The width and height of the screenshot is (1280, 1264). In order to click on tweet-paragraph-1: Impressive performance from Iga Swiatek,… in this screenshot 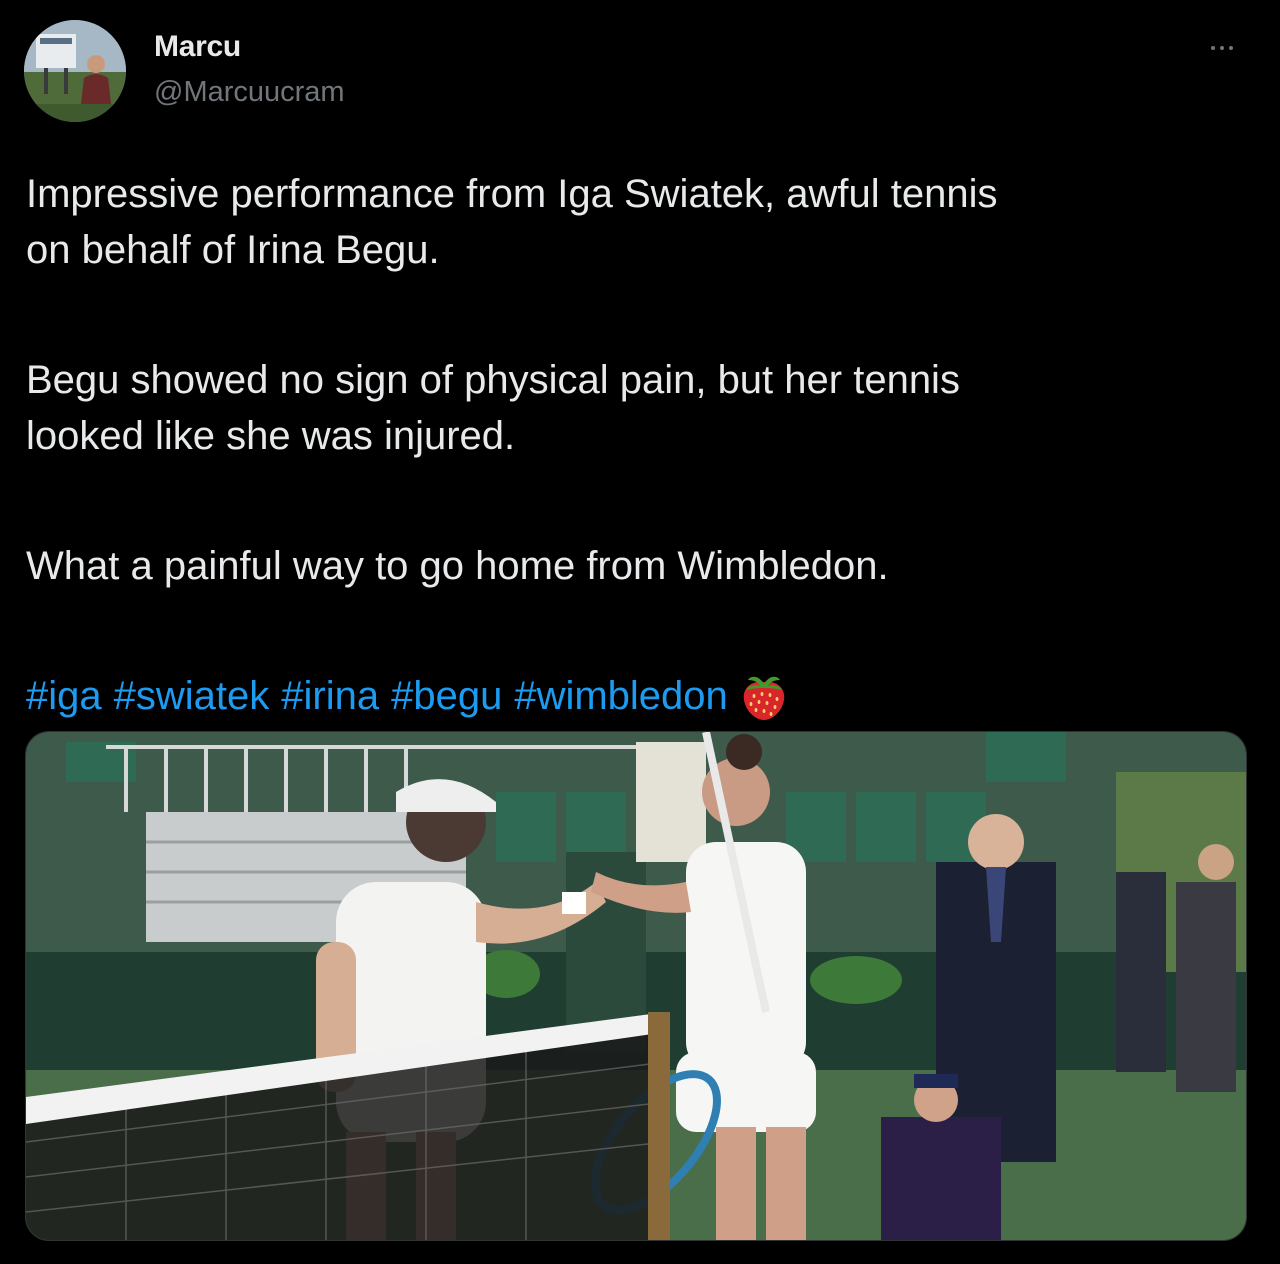, I will do `click(636, 222)`.